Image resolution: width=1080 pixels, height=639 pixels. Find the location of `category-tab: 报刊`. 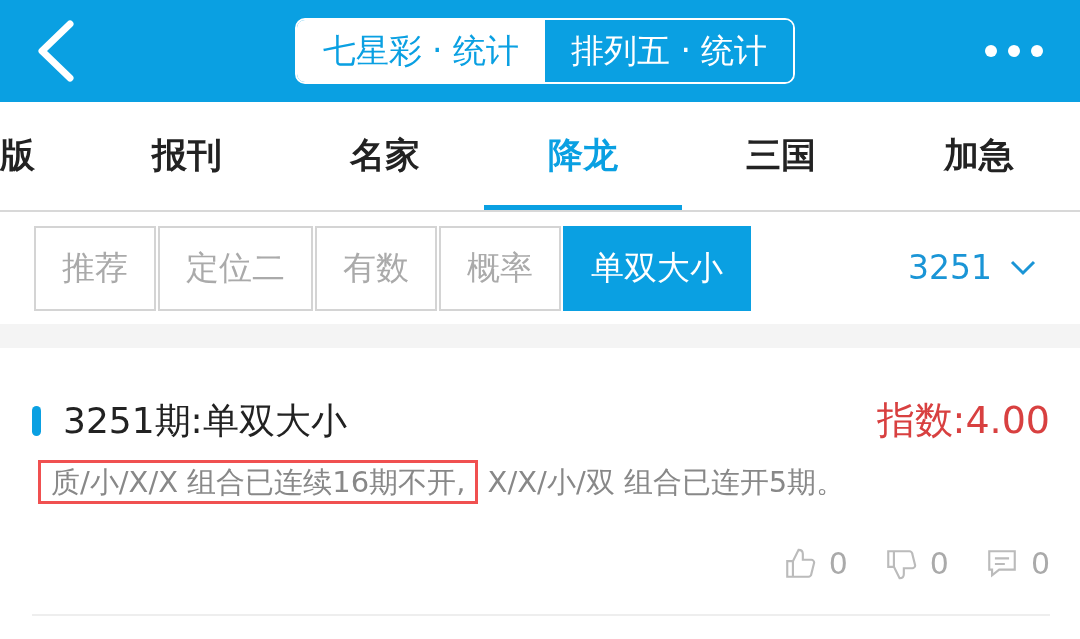

category-tab: 报刊 is located at coordinates (187, 156).